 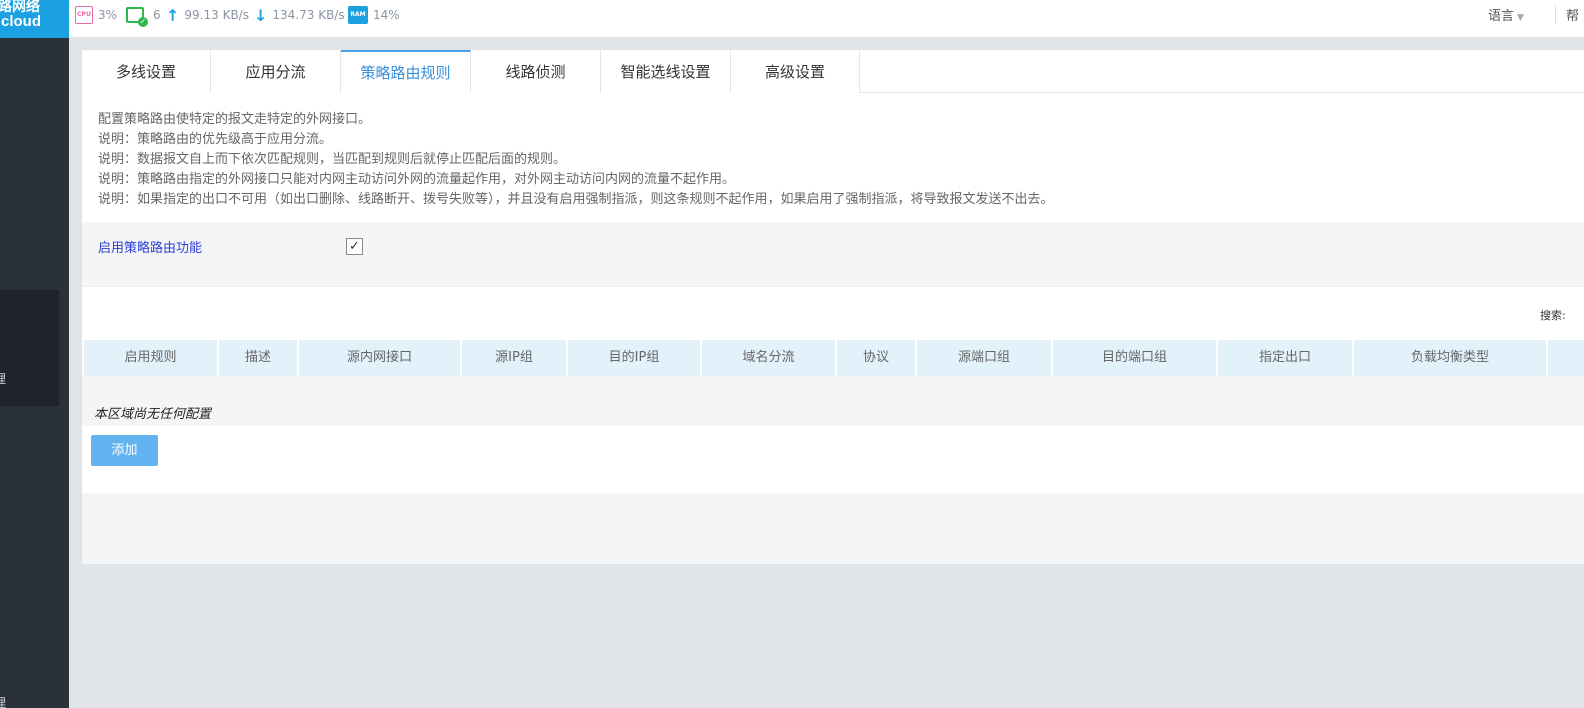 What do you see at coordinates (1501, 16) in the screenshot?
I see `language-label: 语言` at bounding box center [1501, 16].